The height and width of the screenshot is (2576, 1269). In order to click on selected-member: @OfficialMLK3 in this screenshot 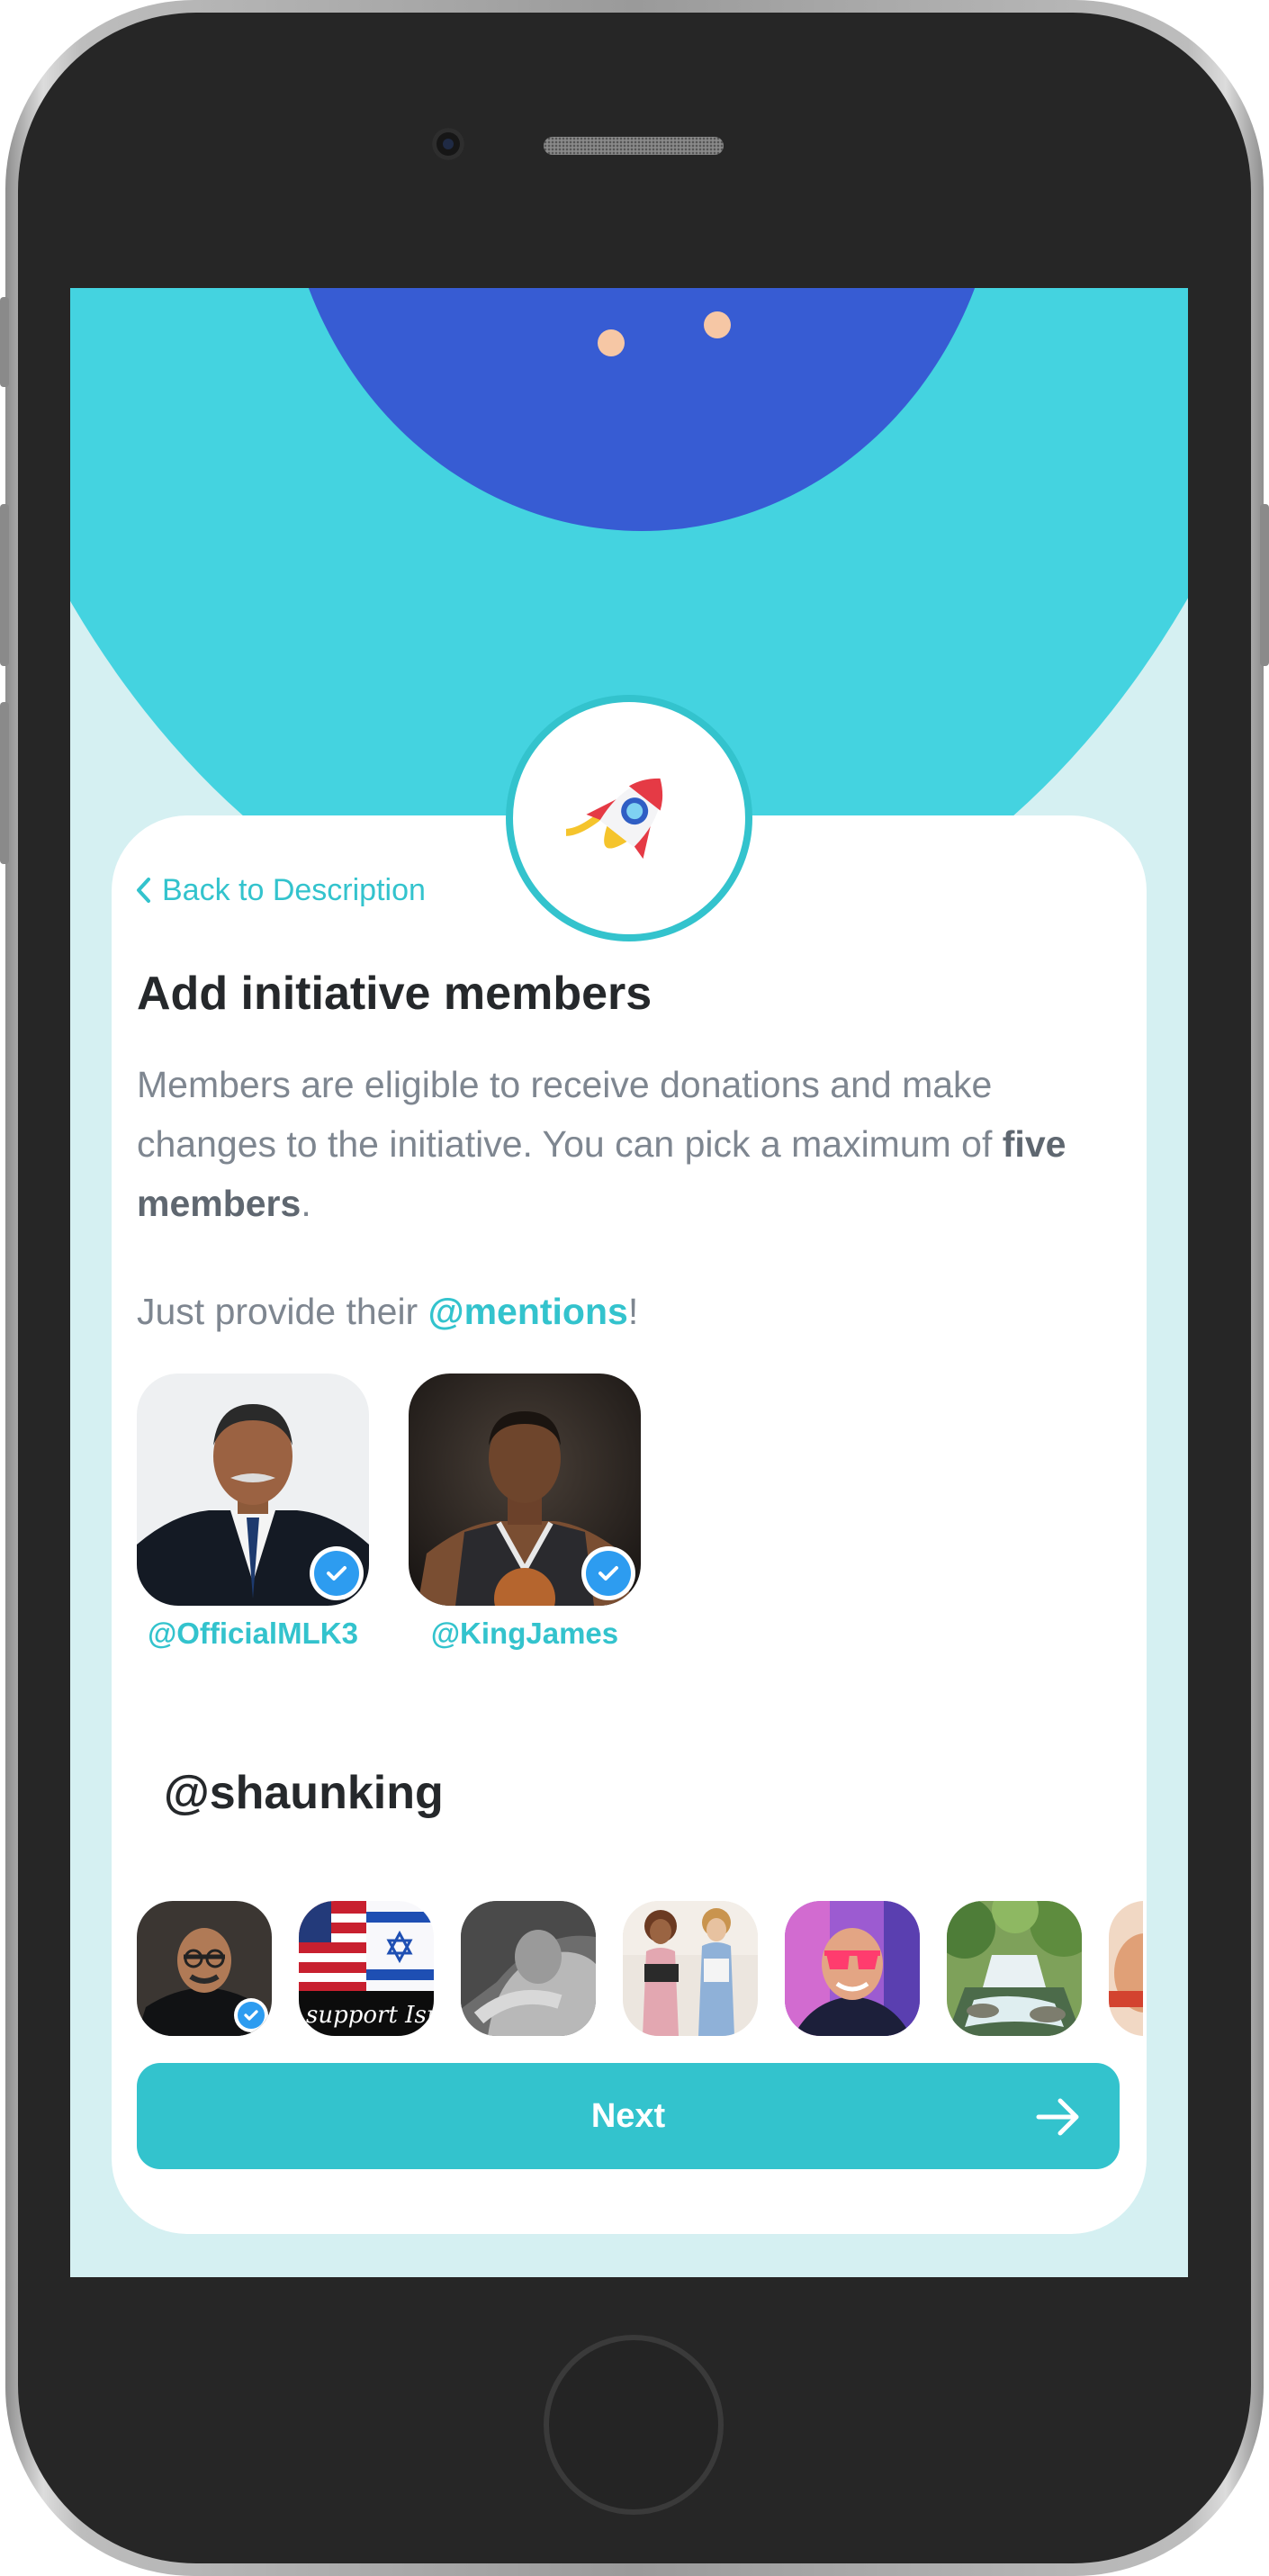, I will do `click(253, 1512)`.